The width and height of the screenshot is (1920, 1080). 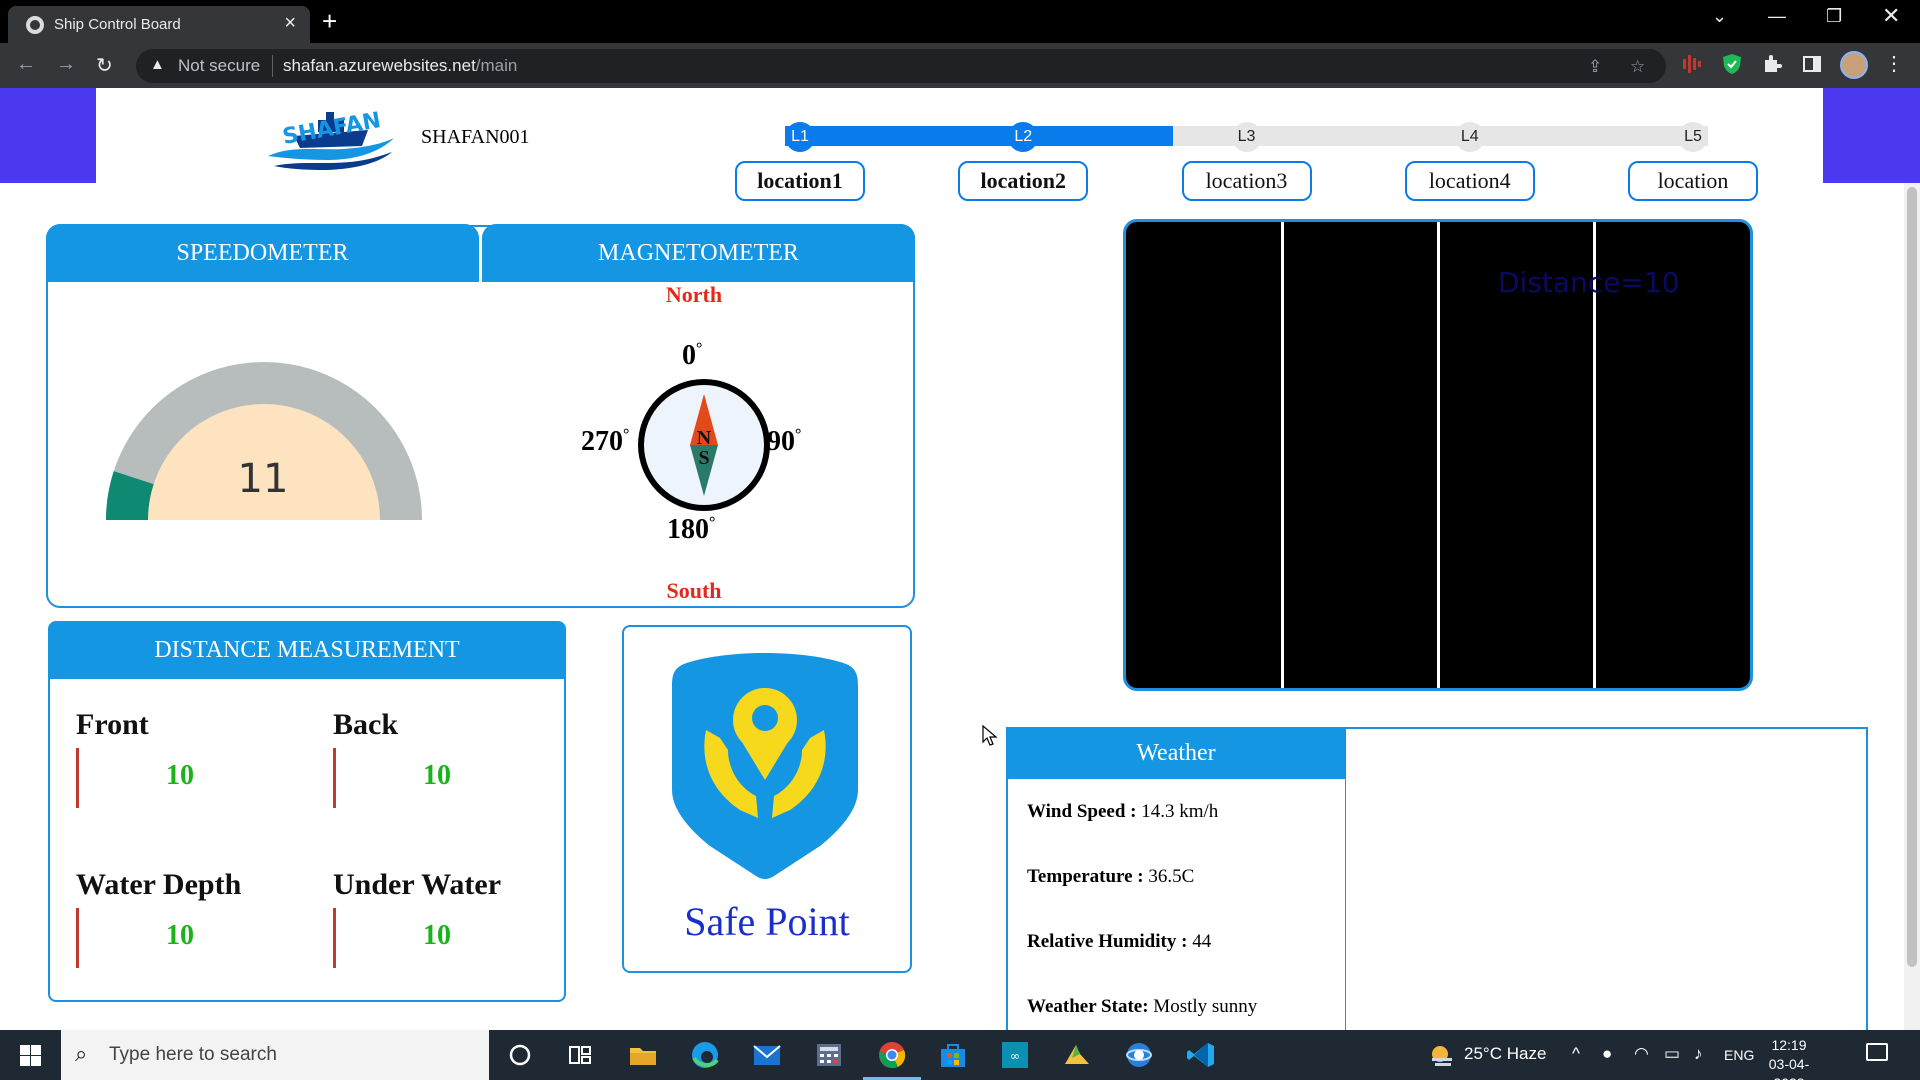 What do you see at coordinates (1672, 1054) in the screenshot?
I see `battery-icon: ▭` at bounding box center [1672, 1054].